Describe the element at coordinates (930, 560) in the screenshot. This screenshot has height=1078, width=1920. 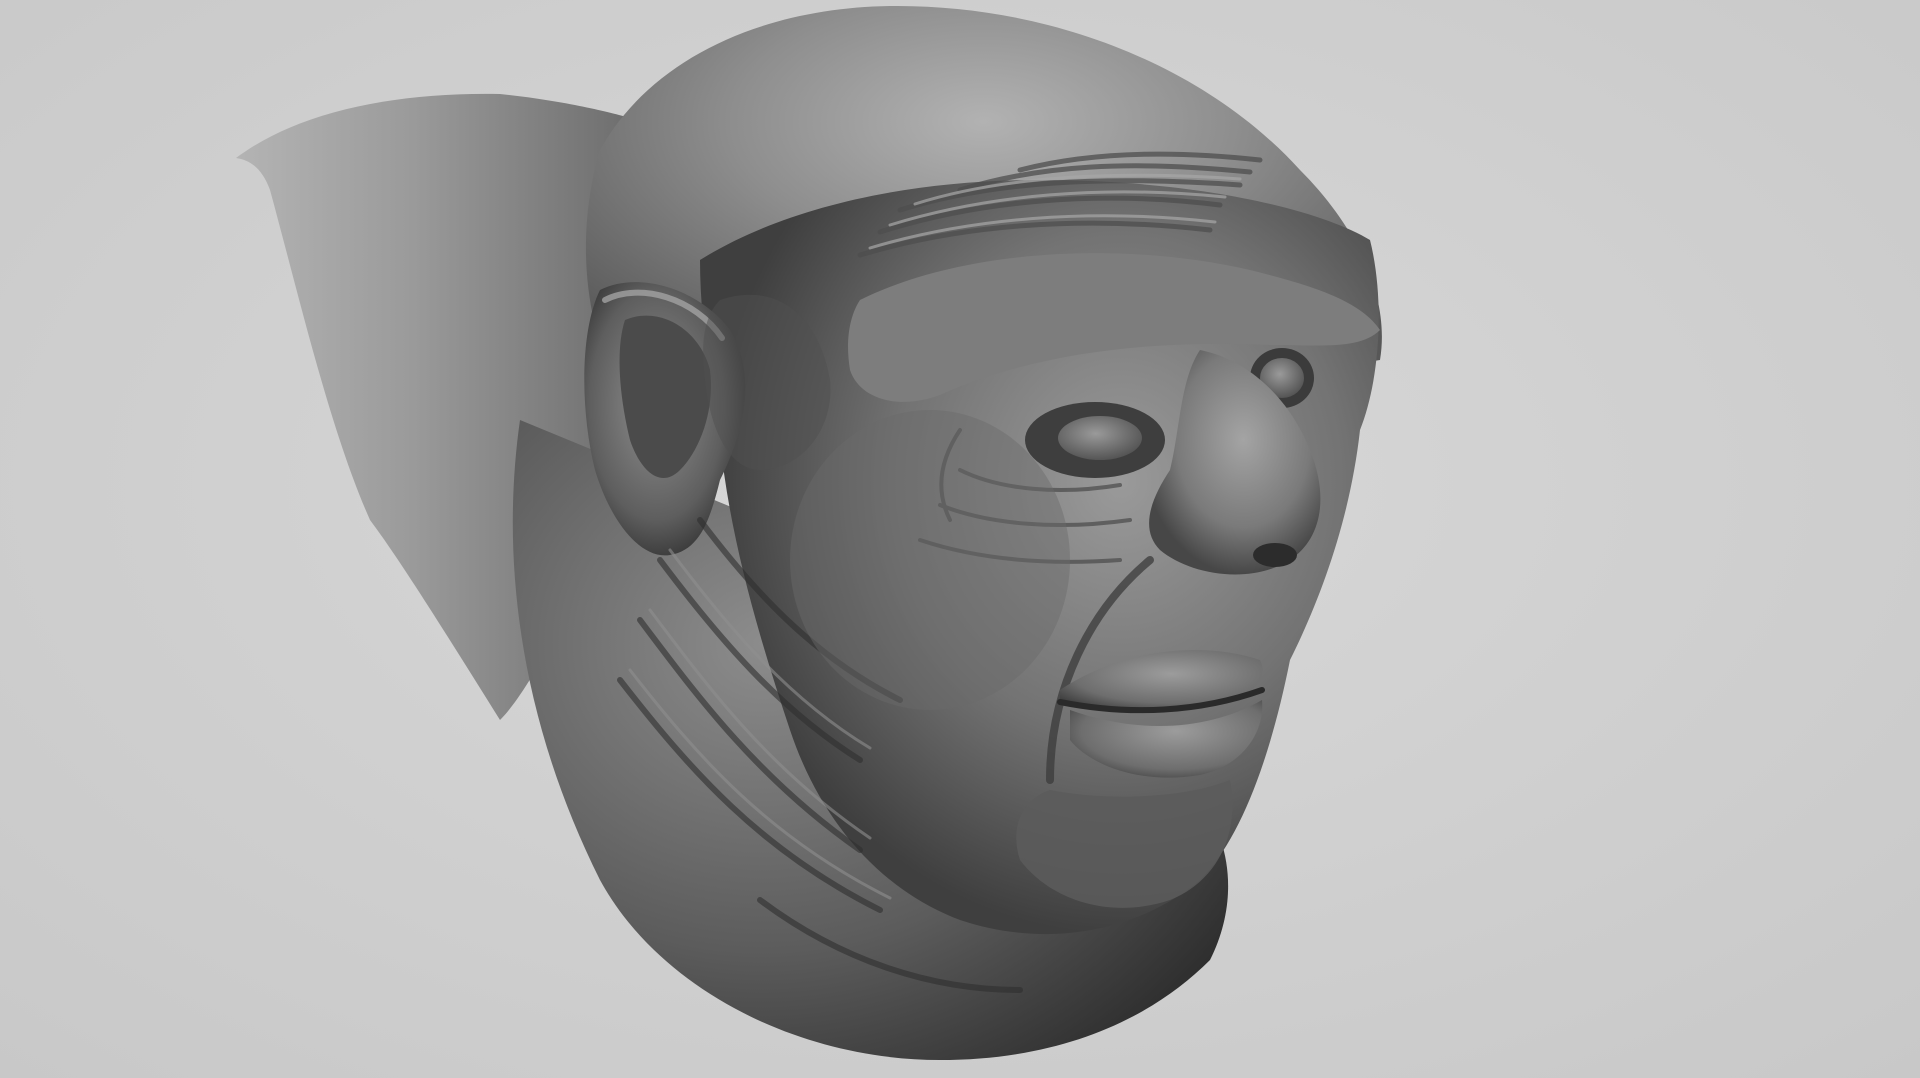
I see `cheek` at that location.